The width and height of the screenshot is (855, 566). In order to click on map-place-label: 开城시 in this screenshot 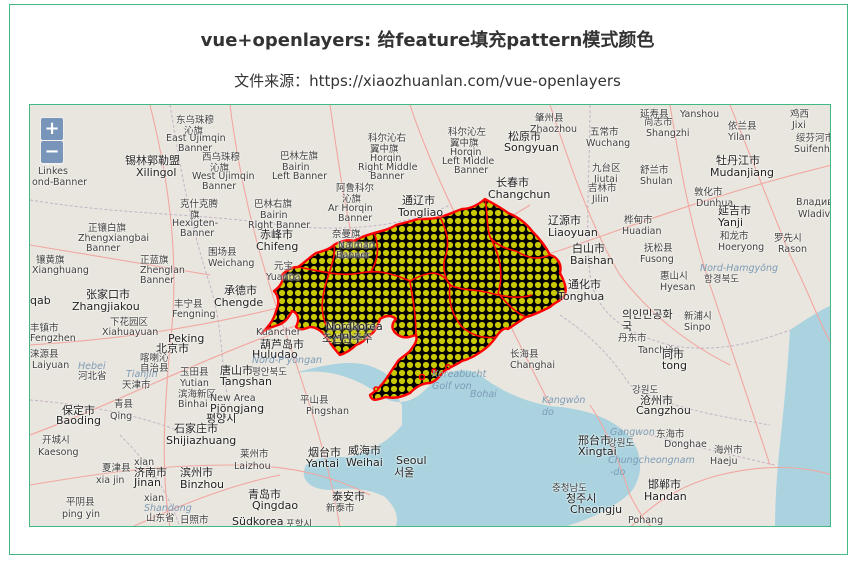, I will do `click(56, 440)`.